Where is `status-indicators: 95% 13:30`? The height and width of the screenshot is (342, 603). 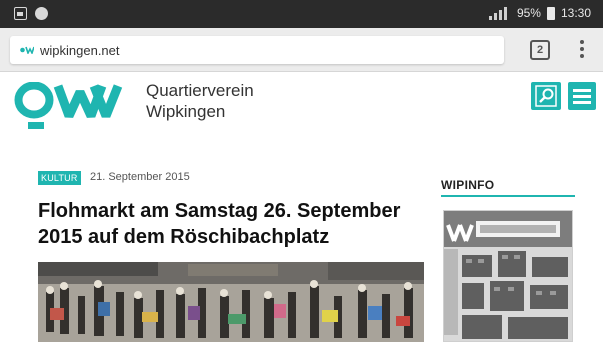
status-indicators: 95% 13:30 is located at coordinates (539, 13).